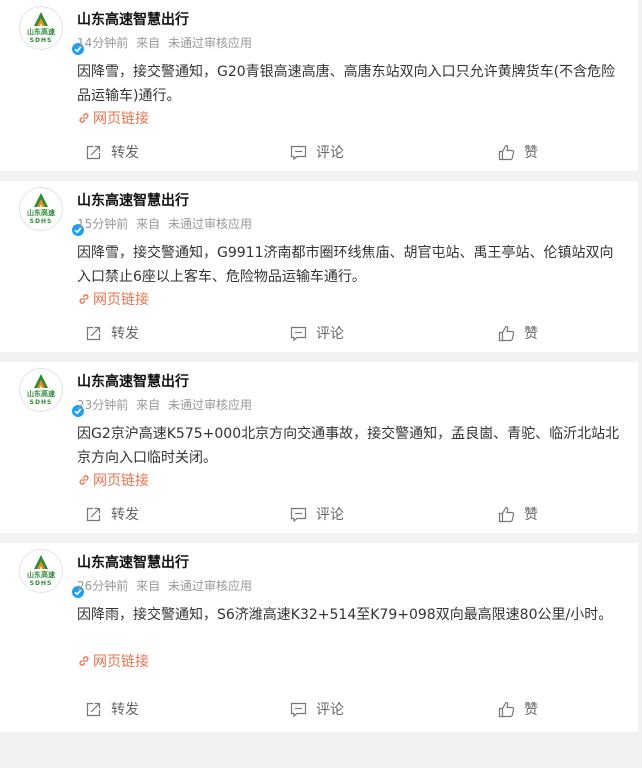 The image size is (642, 768). Describe the element at coordinates (102, 43) in the screenshot. I see `post-time: 14分钟前` at that location.